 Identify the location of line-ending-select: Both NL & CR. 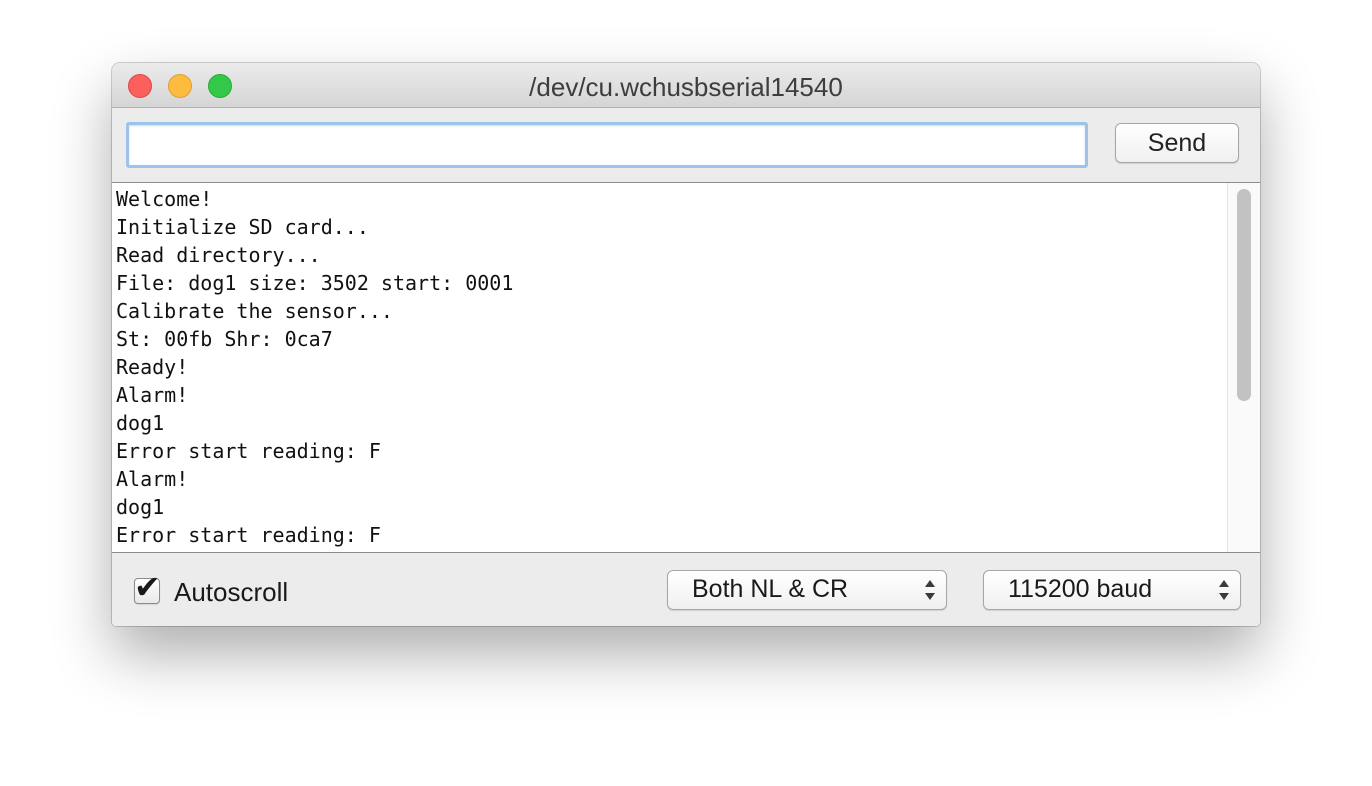
(807, 590).